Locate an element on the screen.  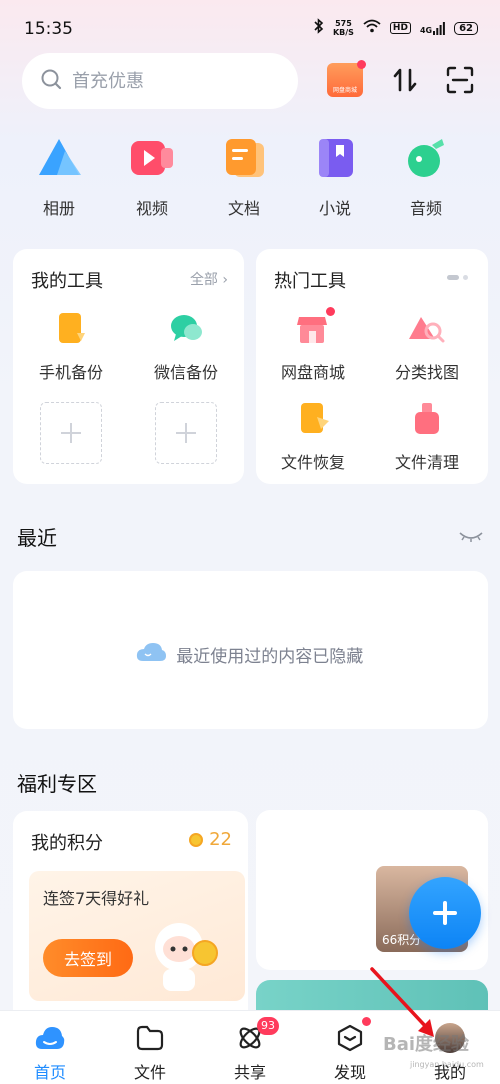
my-tools-more-link: 全部 › is located at coordinates (209, 279).